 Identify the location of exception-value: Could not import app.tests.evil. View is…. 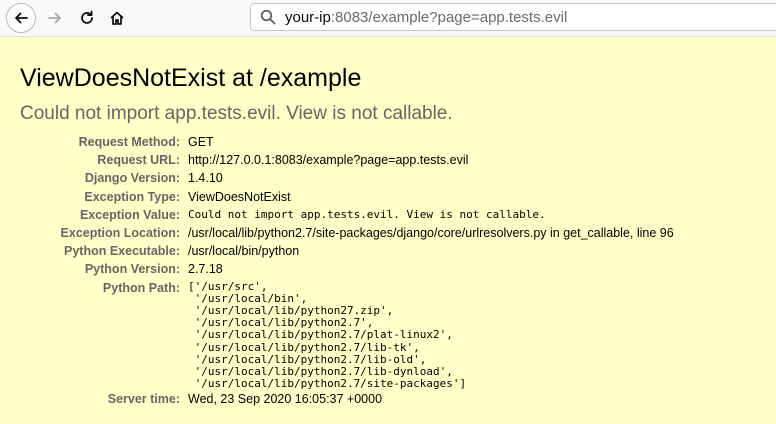
(367, 214).